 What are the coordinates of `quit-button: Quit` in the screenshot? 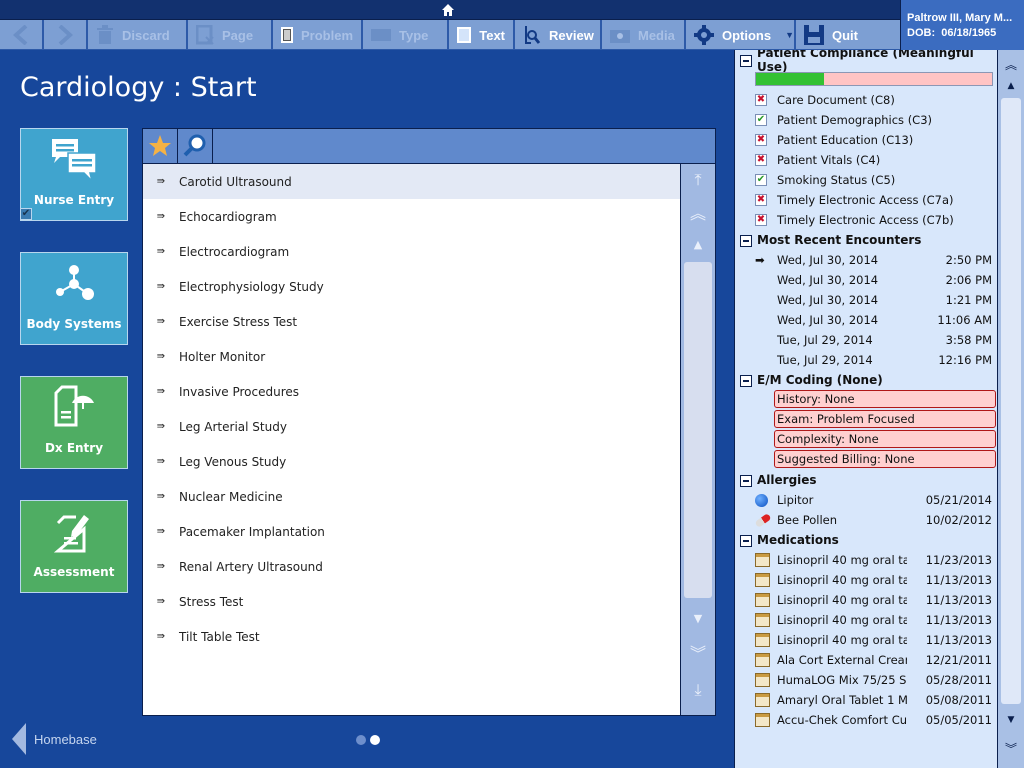 It's located at (836, 35).